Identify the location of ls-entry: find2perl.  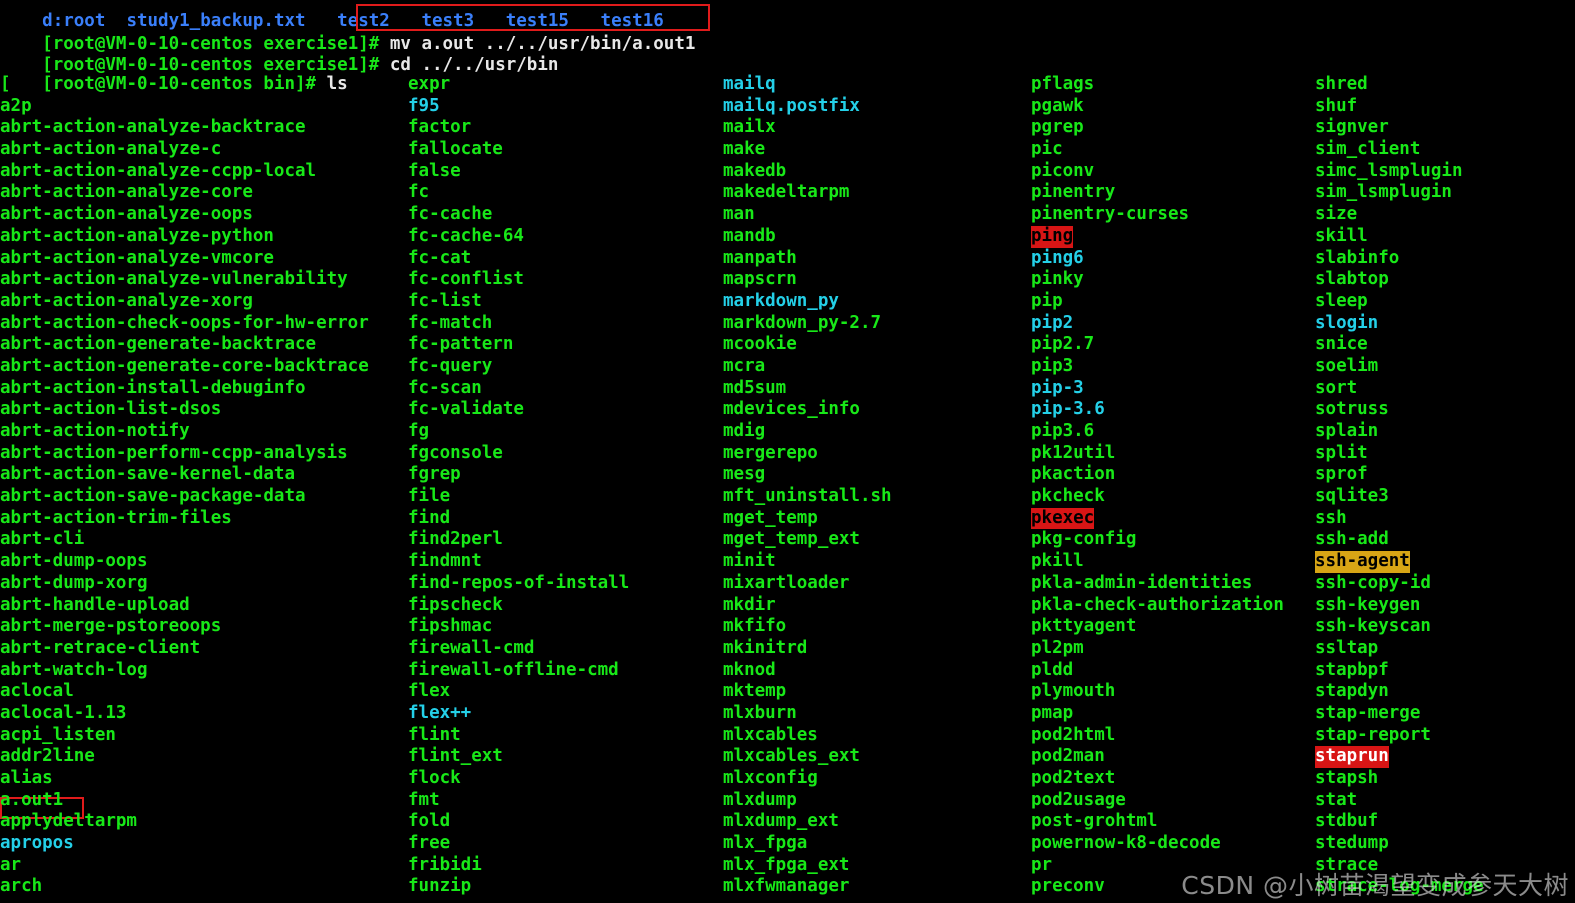
(455, 539).